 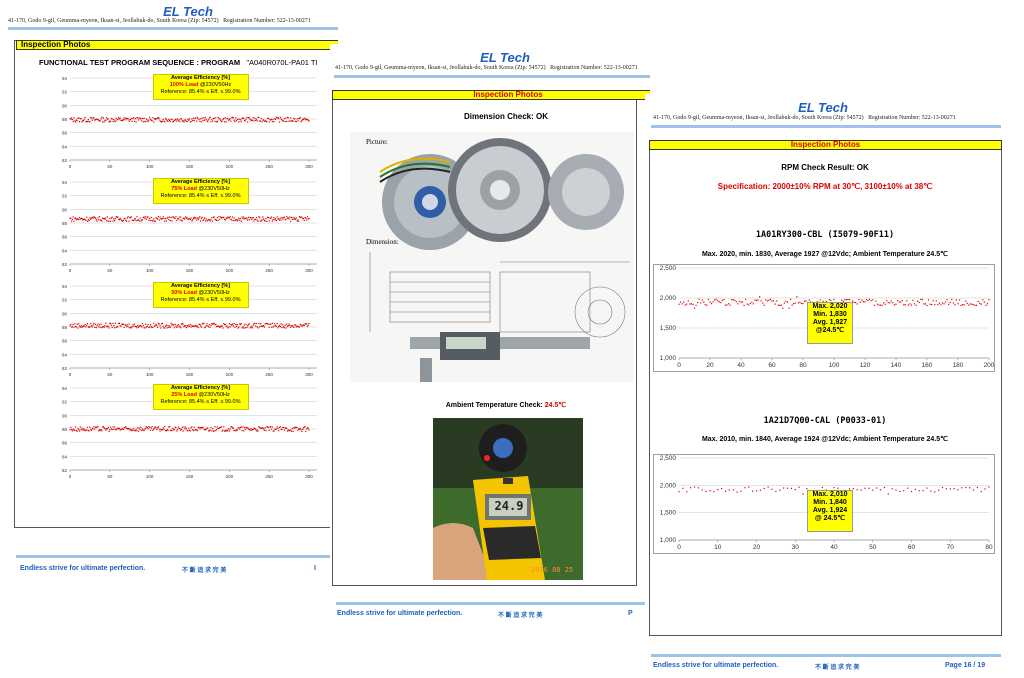 What do you see at coordinates (505, 57) in the screenshot?
I see `company-name: EL Tech` at bounding box center [505, 57].